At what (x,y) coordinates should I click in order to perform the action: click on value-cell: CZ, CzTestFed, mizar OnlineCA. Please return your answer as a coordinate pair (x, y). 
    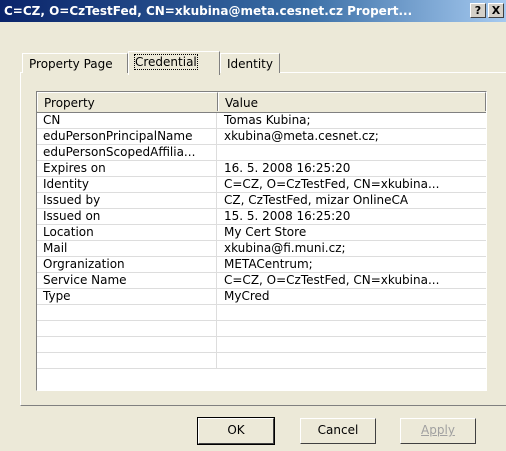
    Looking at the image, I should click on (316, 200).